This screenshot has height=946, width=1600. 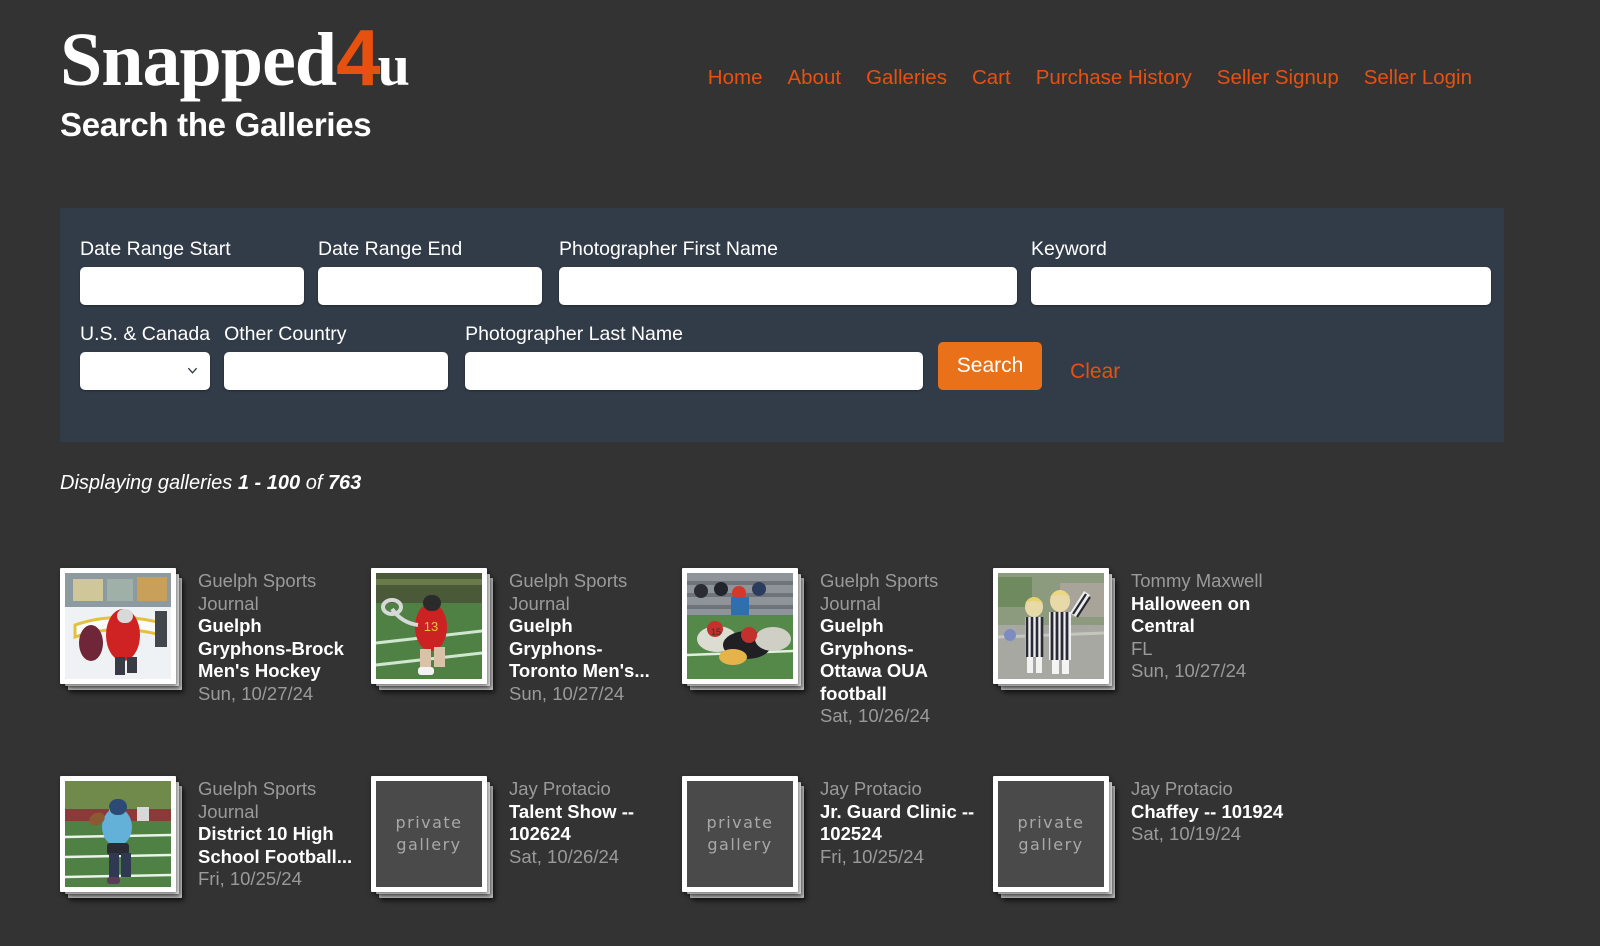 I want to click on gallery-thumbnail: 13, so click(x=432, y=629).